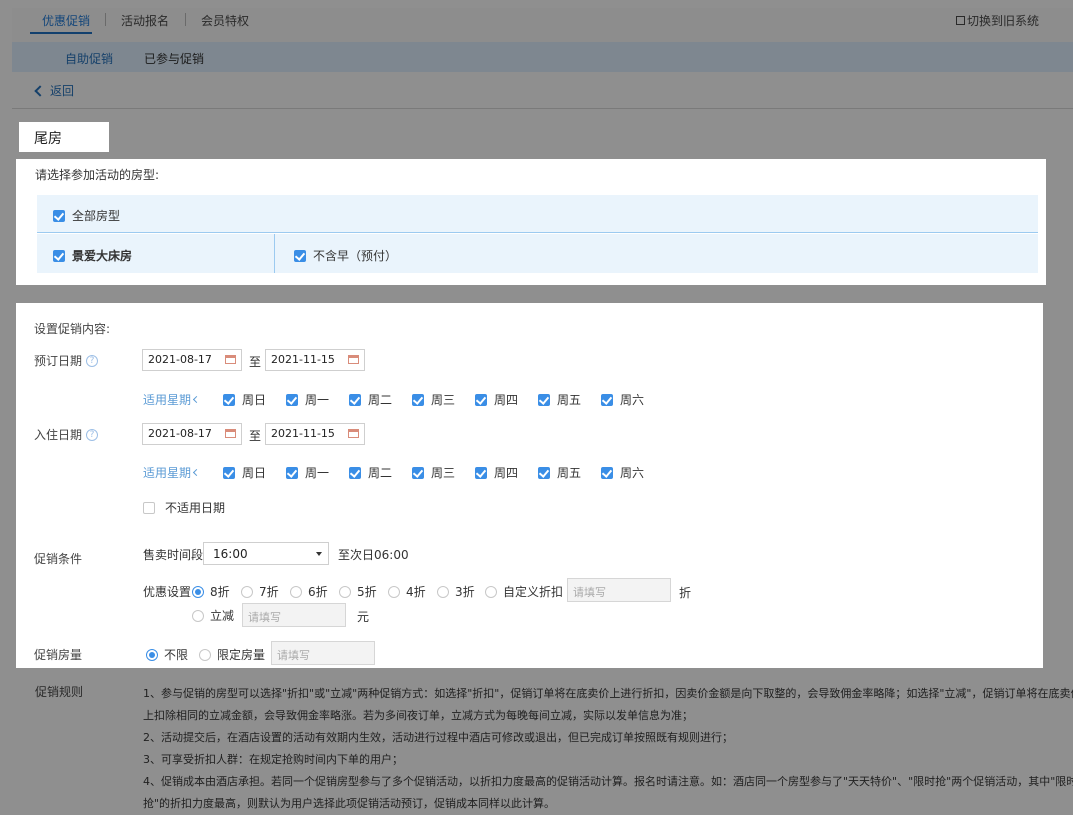 The width and height of the screenshot is (1073, 815). I want to click on day-label: 周四, so click(506, 473).